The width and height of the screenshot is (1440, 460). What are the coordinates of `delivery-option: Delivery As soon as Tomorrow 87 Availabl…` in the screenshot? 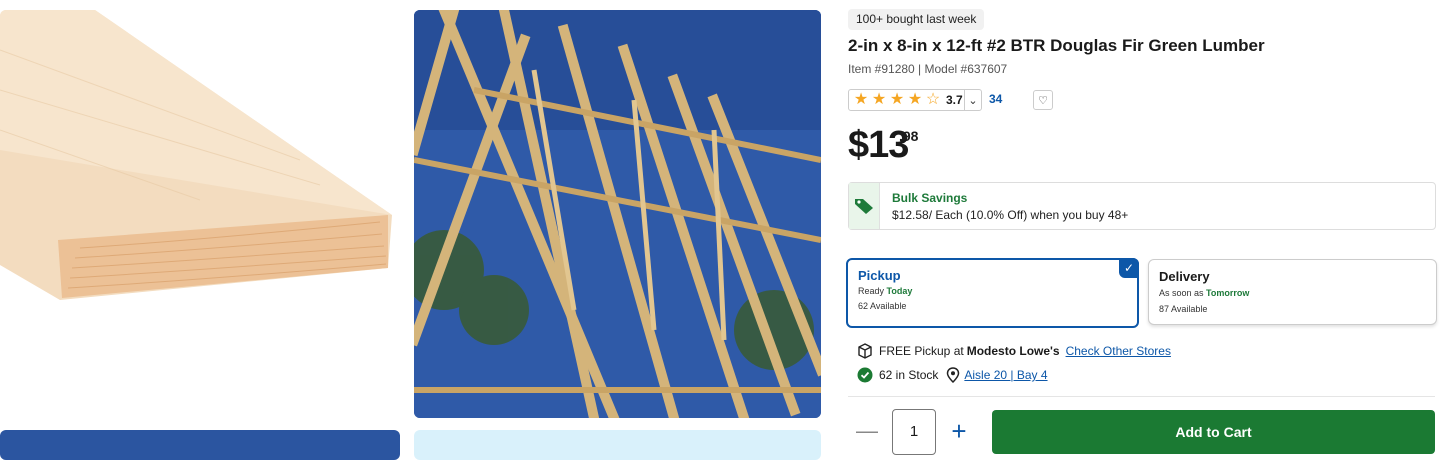 It's located at (1292, 292).